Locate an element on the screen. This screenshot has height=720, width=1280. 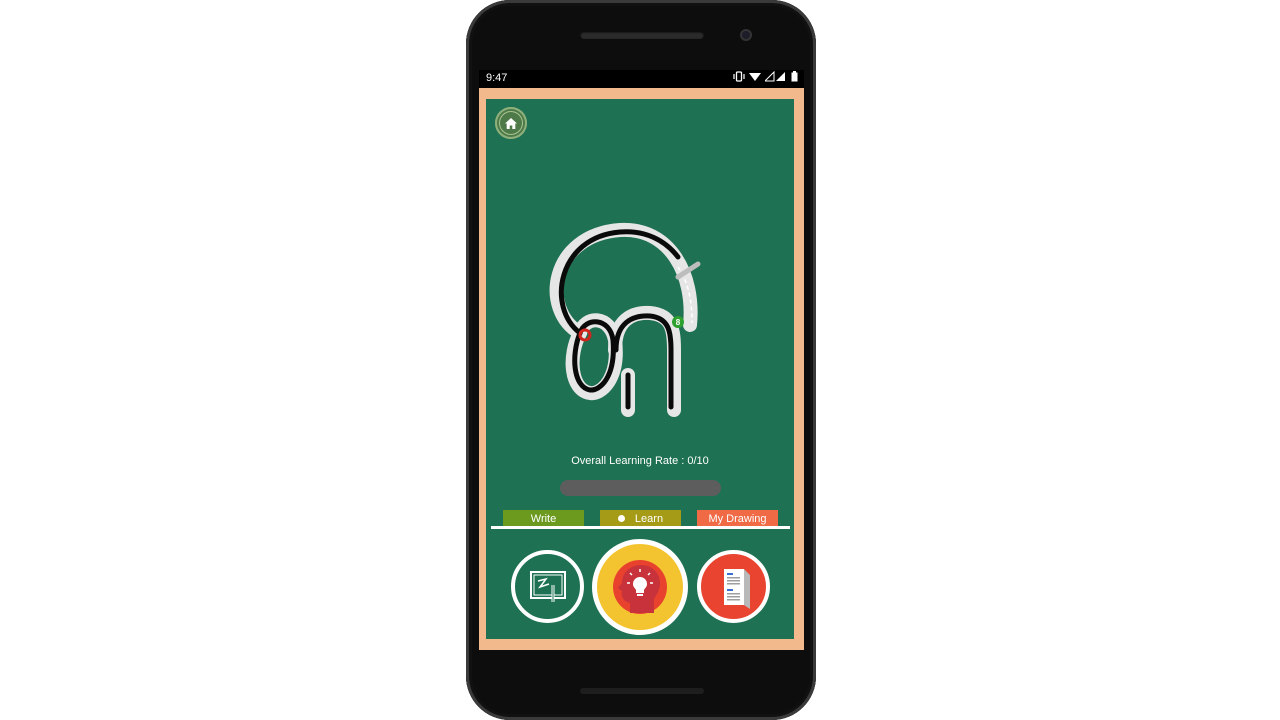
signal-icon is located at coordinates (774, 76).